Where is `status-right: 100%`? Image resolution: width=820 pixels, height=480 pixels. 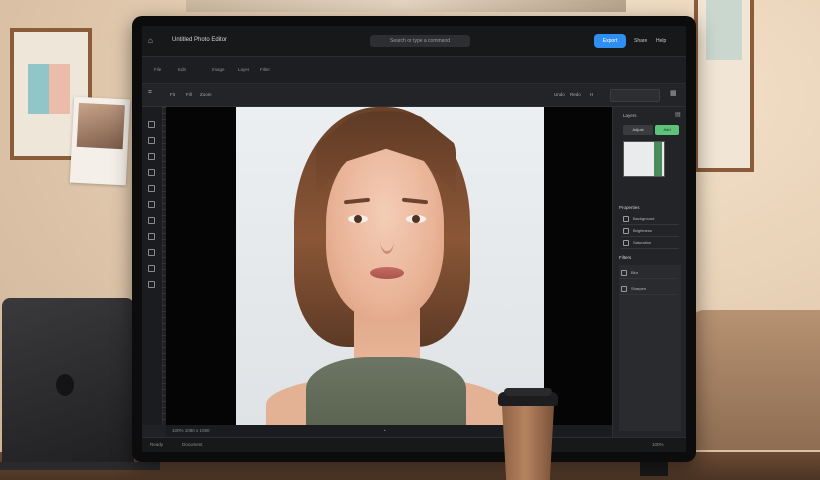
status-right: 100% is located at coordinates (658, 444).